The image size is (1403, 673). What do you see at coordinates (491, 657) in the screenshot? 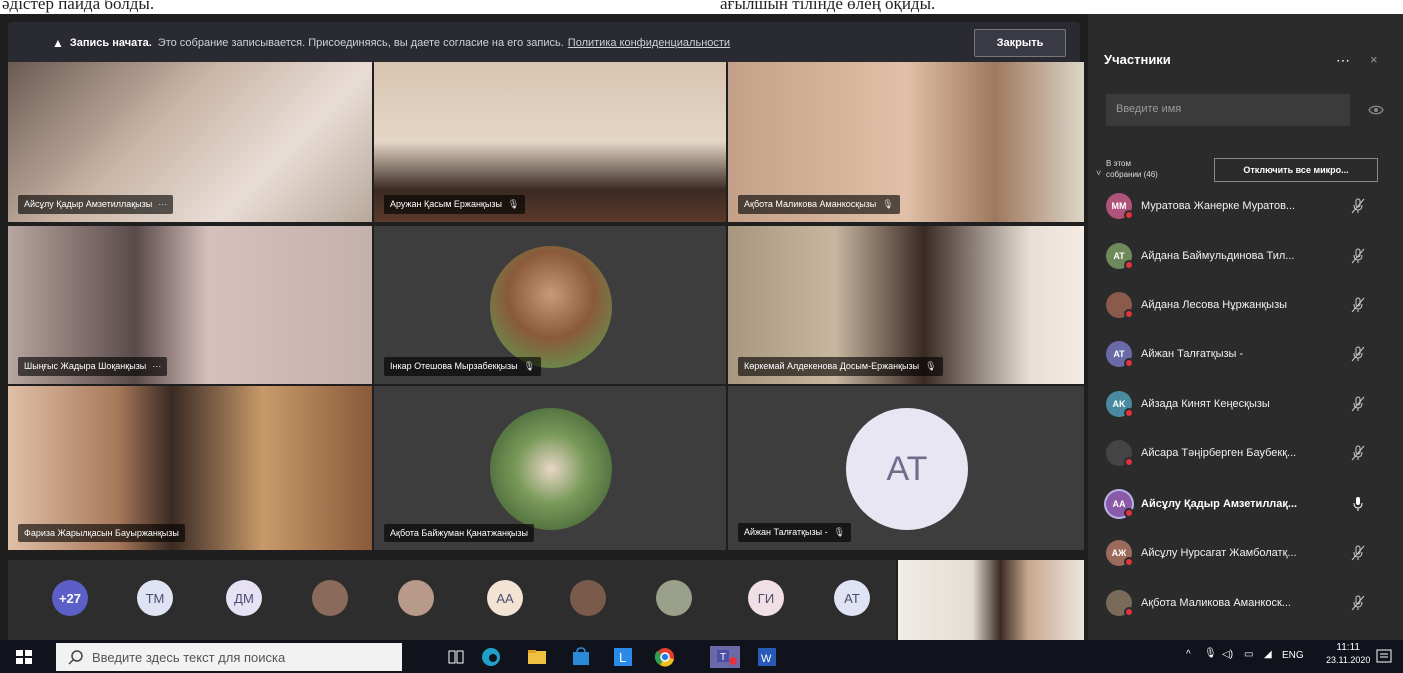
I see `edge-browser-icon` at bounding box center [491, 657].